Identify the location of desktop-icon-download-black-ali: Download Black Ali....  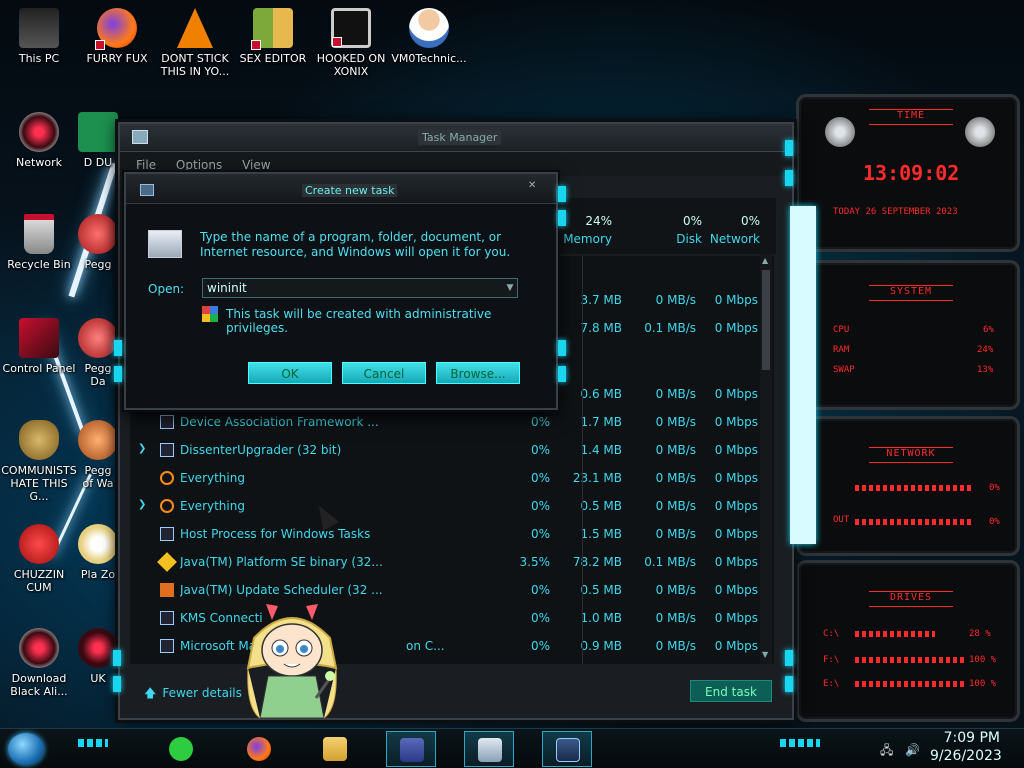
(39, 663).